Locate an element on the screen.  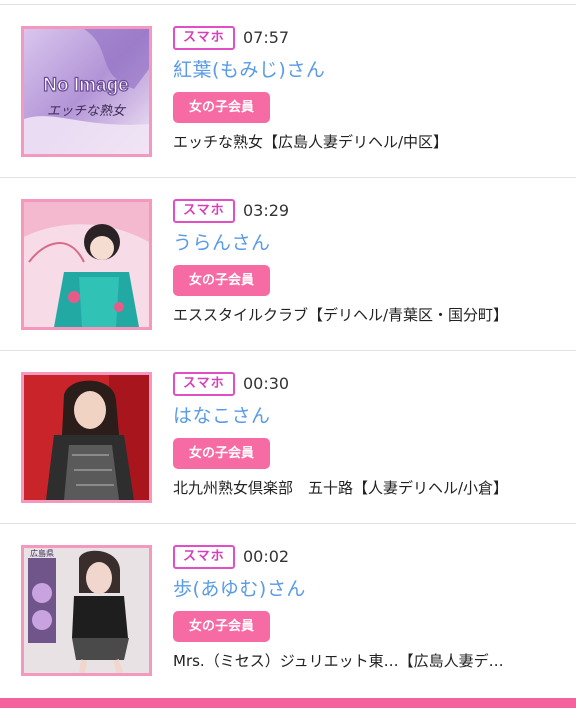
girl-name-link: うらんさん is located at coordinates (222, 243).